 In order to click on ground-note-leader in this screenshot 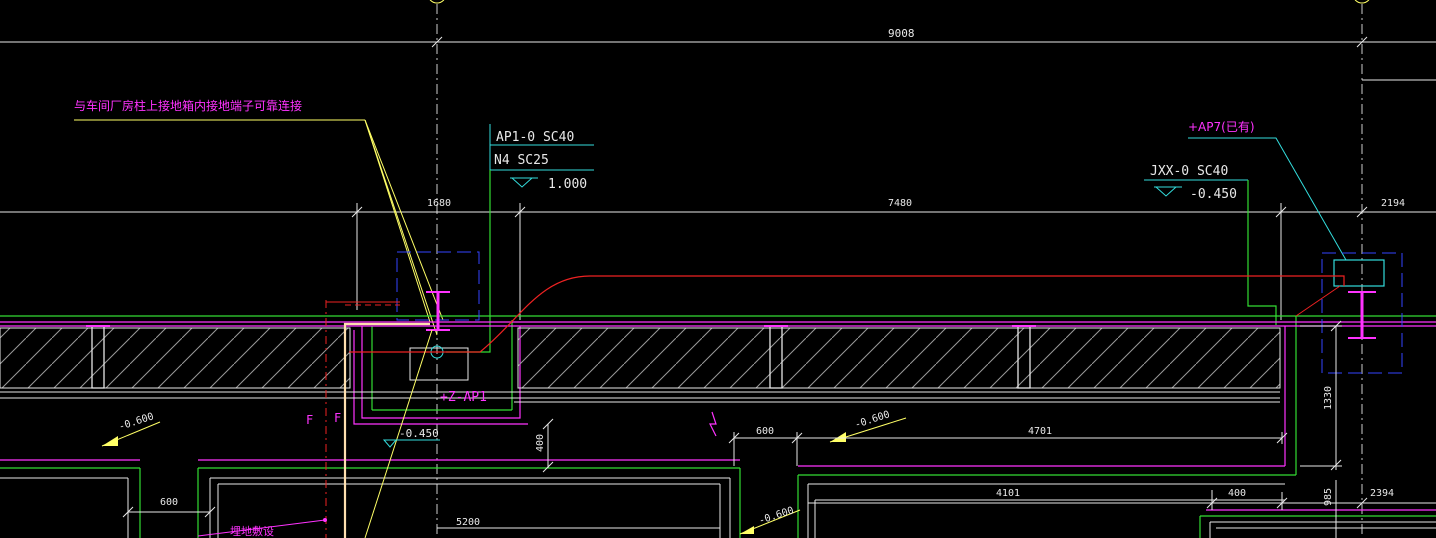, I will do `click(259, 227)`.